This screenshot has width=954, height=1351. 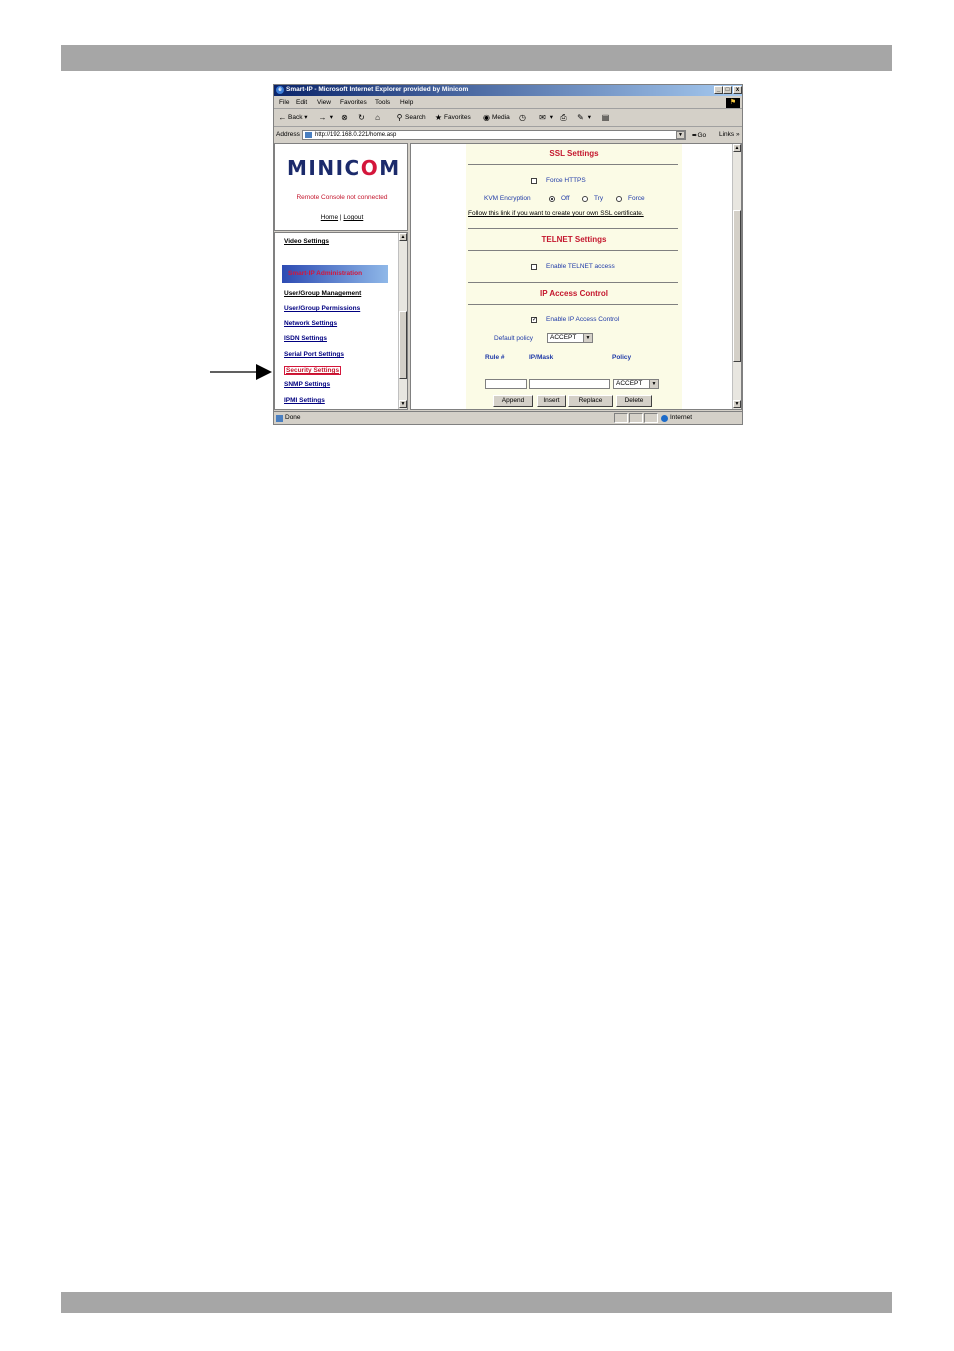 What do you see at coordinates (501, 118) in the screenshot?
I see `media-label: Media` at bounding box center [501, 118].